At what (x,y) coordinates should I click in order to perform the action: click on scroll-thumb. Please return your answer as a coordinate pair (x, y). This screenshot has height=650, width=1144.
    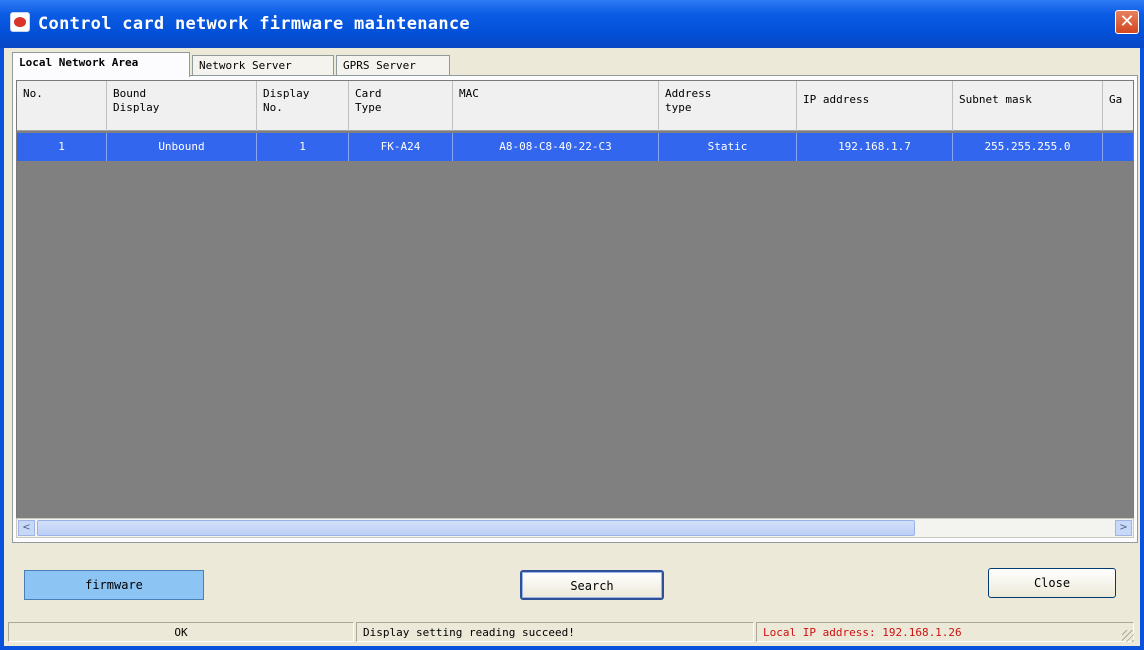
    Looking at the image, I should click on (476, 528).